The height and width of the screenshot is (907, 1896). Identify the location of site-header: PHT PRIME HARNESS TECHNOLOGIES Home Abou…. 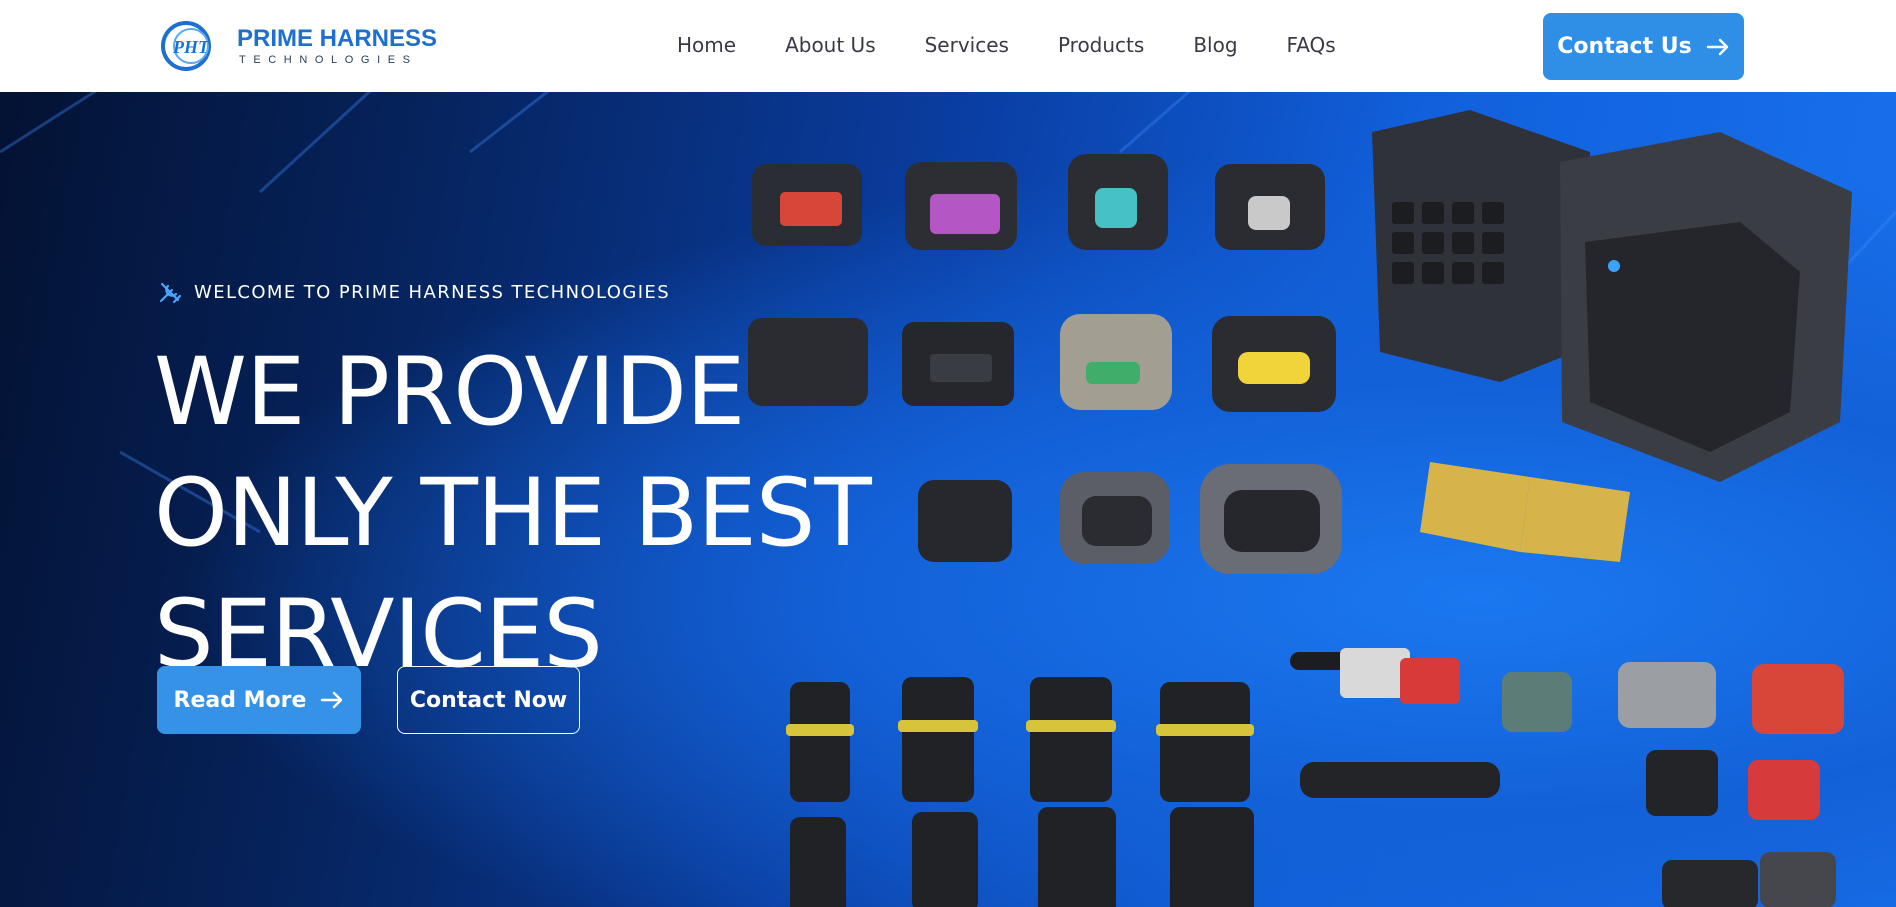
(948, 46).